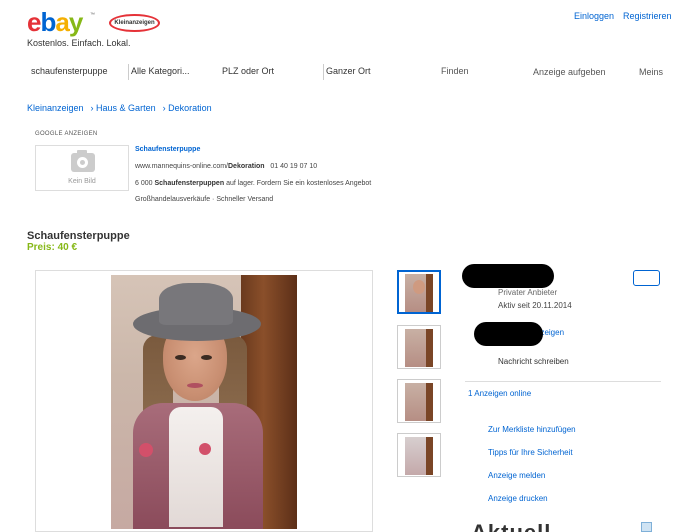 The image size is (685, 532). What do you see at coordinates (535, 305) in the screenshot?
I see `seller-active-since: Aktiv seit 20.11.2014` at bounding box center [535, 305].